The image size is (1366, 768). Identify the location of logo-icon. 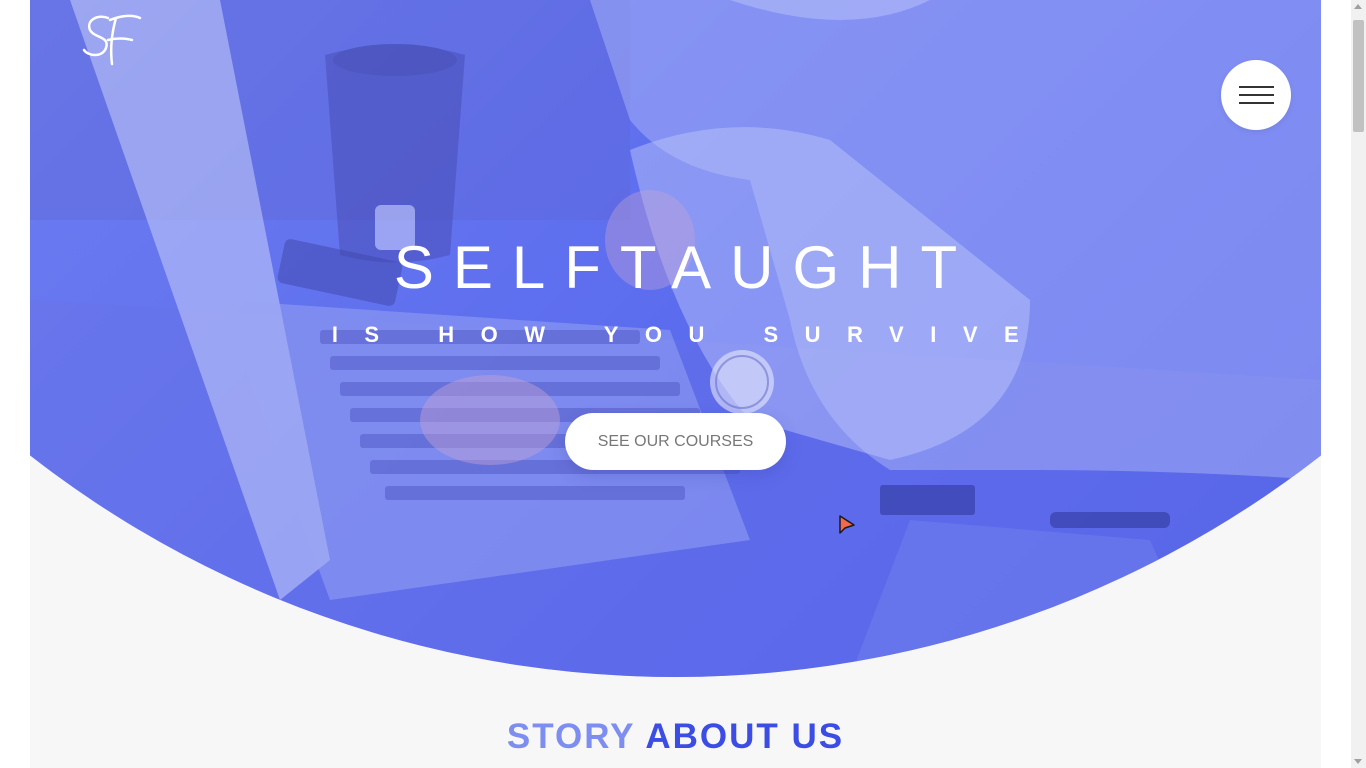
(112, 40).